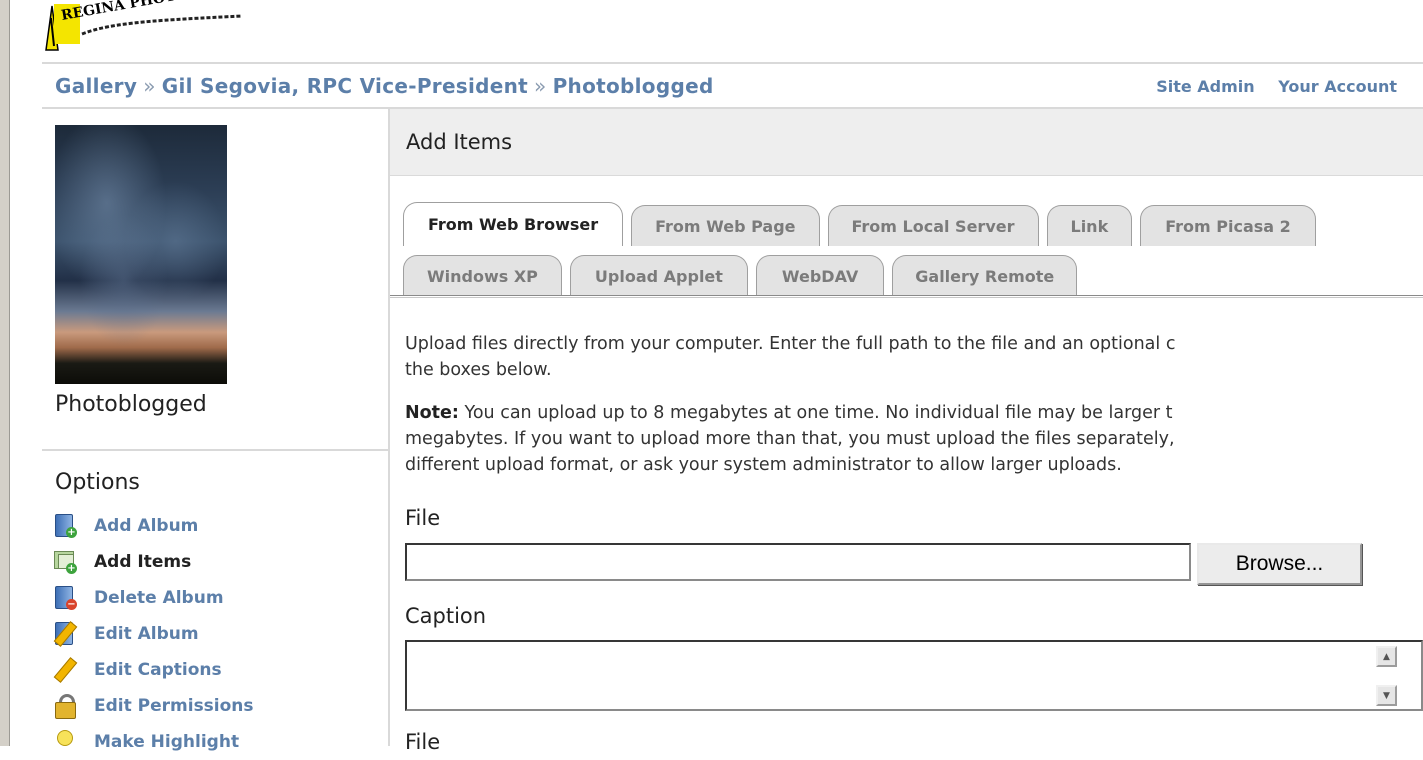 This screenshot has height=760, width=1423. What do you see at coordinates (146, 526) in the screenshot?
I see `option-label: Add Album` at bounding box center [146, 526].